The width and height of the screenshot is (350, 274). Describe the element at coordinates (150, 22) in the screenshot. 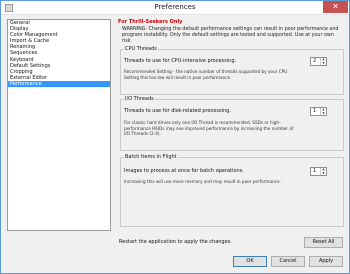

I see `section-heading: For Thrill-Seekers Only` at that location.